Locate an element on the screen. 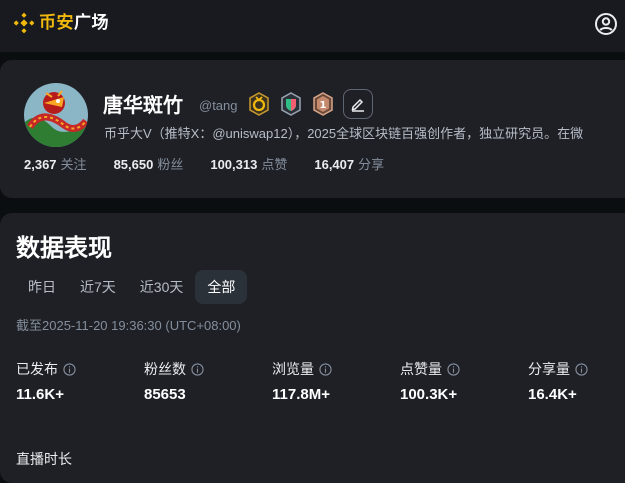  metric-label: 已发布 is located at coordinates (37, 369).